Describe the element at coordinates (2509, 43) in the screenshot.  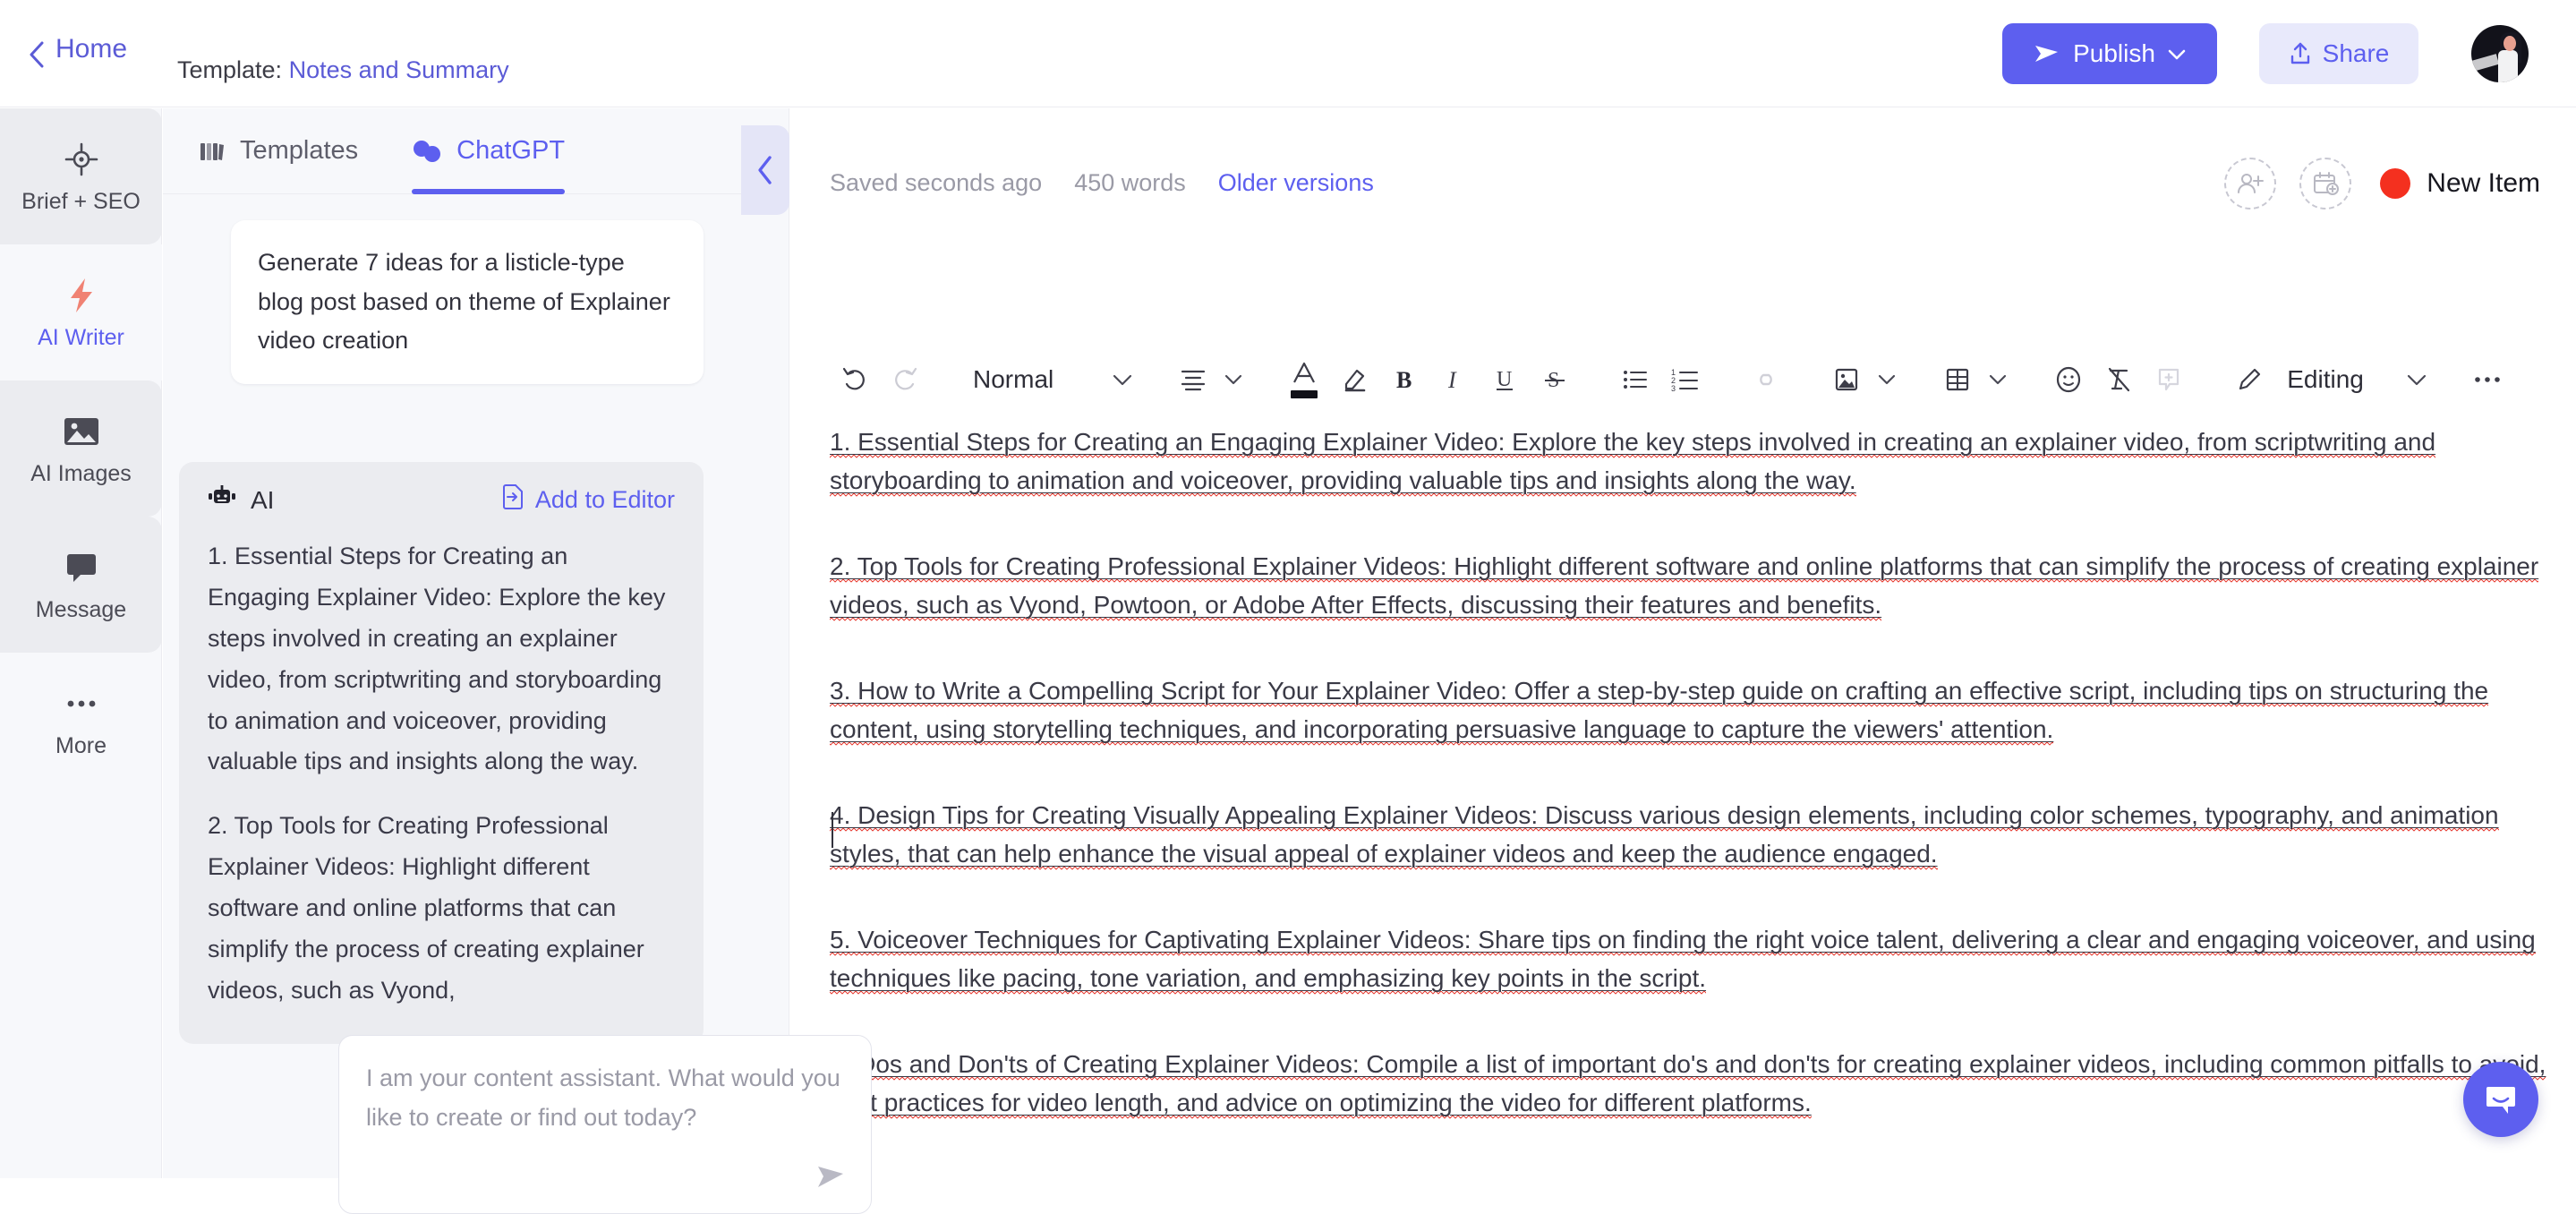
I see `avatar-shape-head` at that location.